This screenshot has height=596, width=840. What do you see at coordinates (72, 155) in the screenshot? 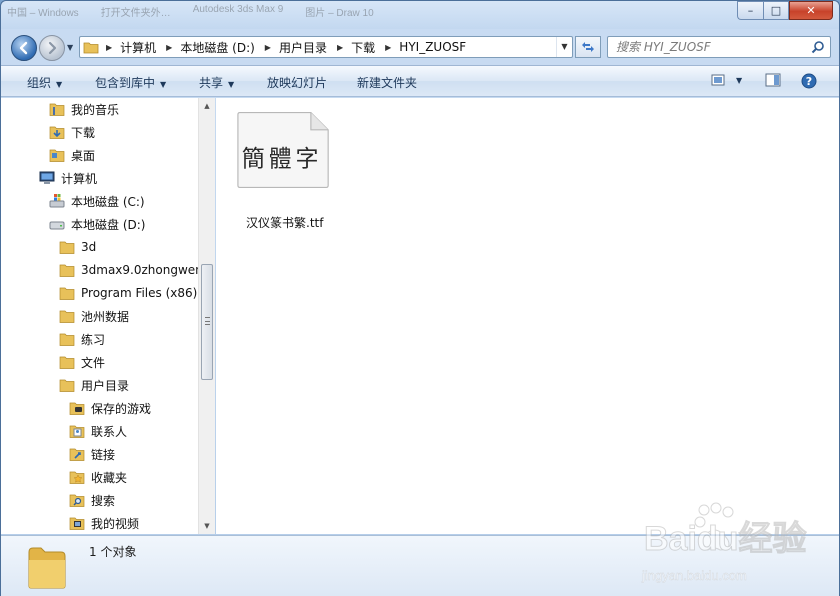
I see `tree-item-desktop: 桌面` at bounding box center [72, 155].